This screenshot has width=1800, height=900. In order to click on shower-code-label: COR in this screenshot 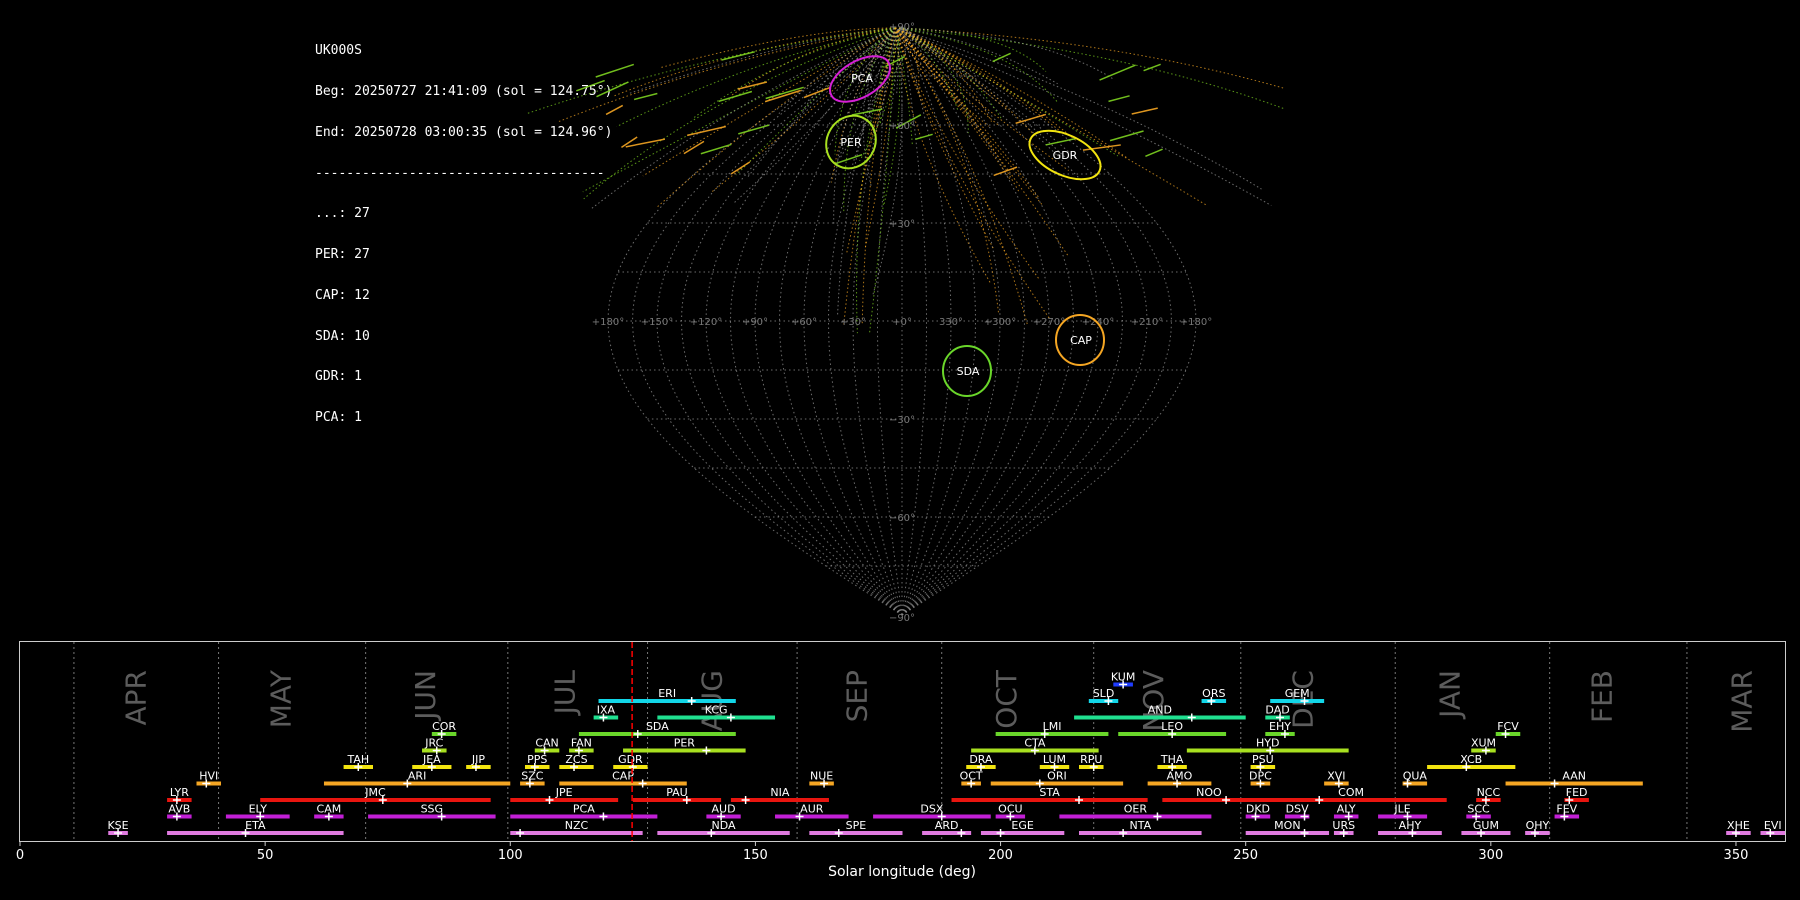, I will do `click(444, 726)`.